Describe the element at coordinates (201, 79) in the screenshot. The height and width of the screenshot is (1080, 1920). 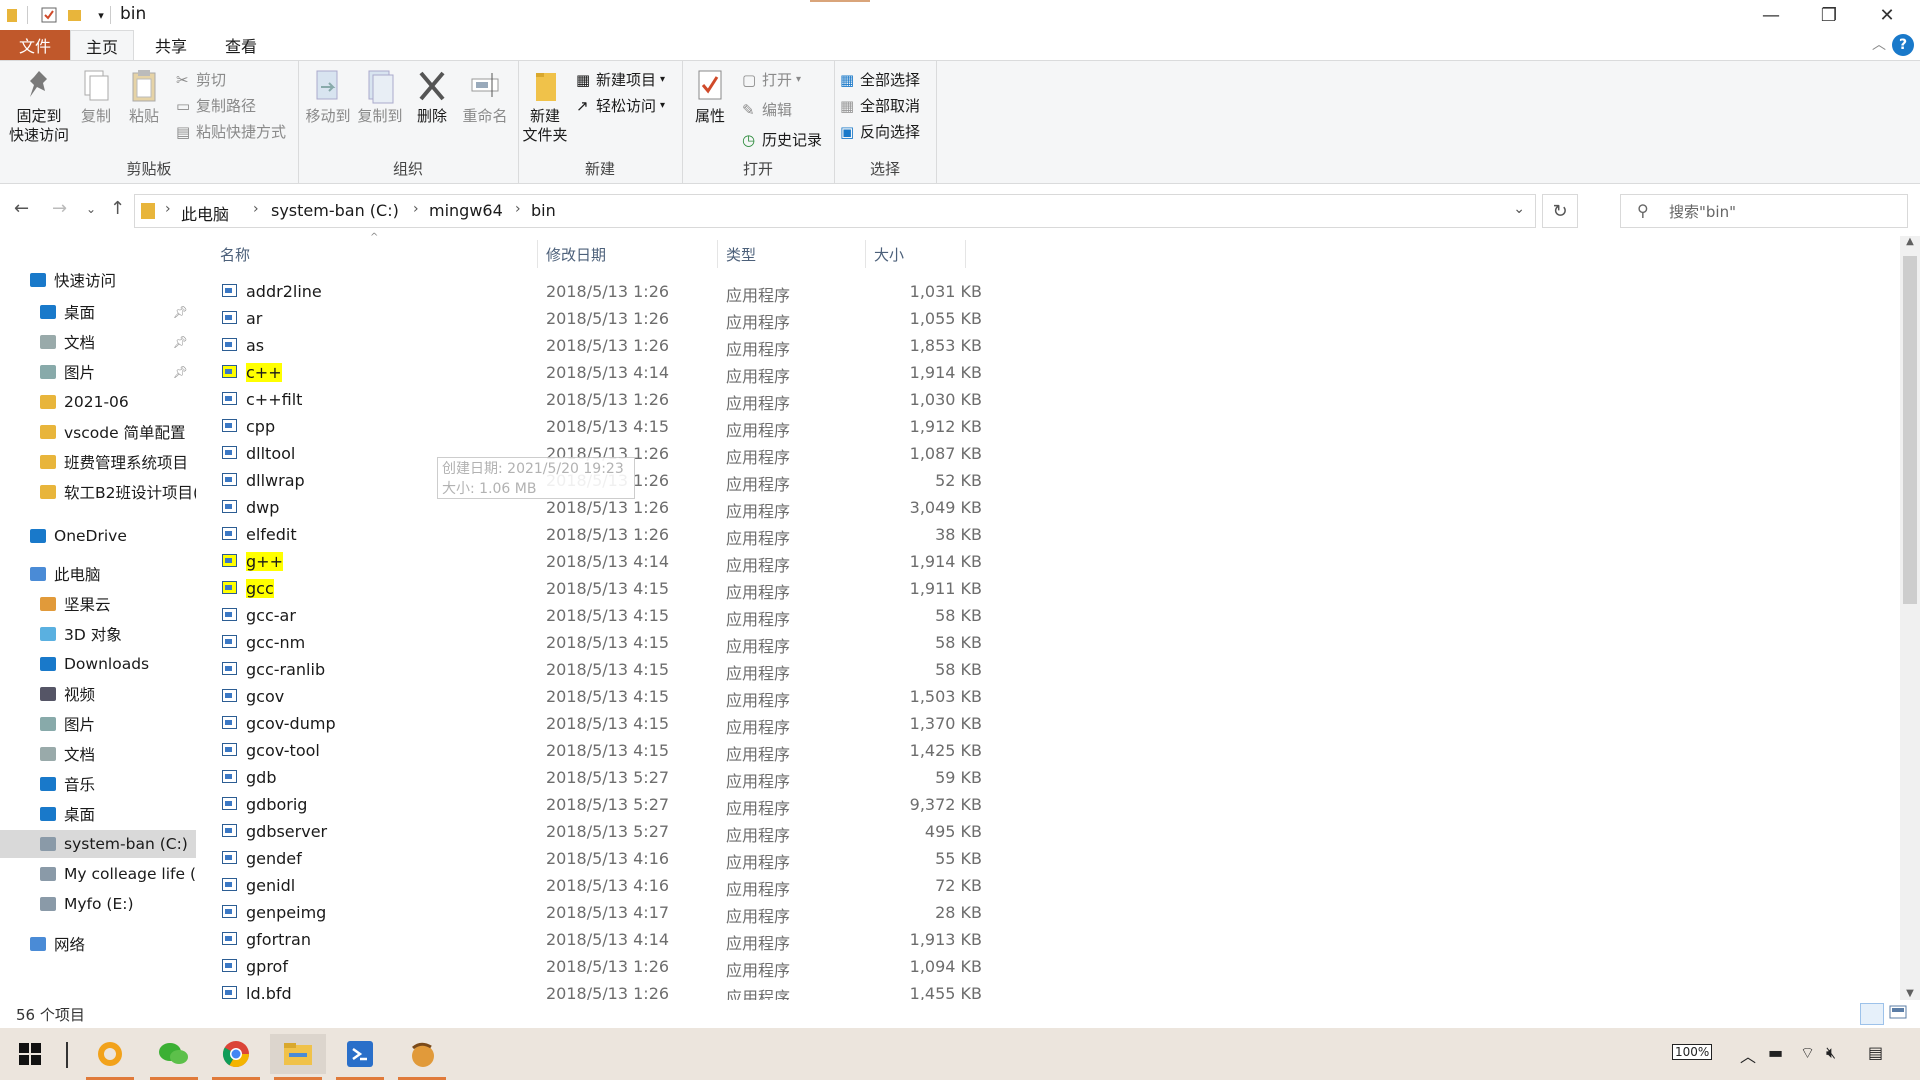
I see `cut-button: ✂ 剪切` at that location.